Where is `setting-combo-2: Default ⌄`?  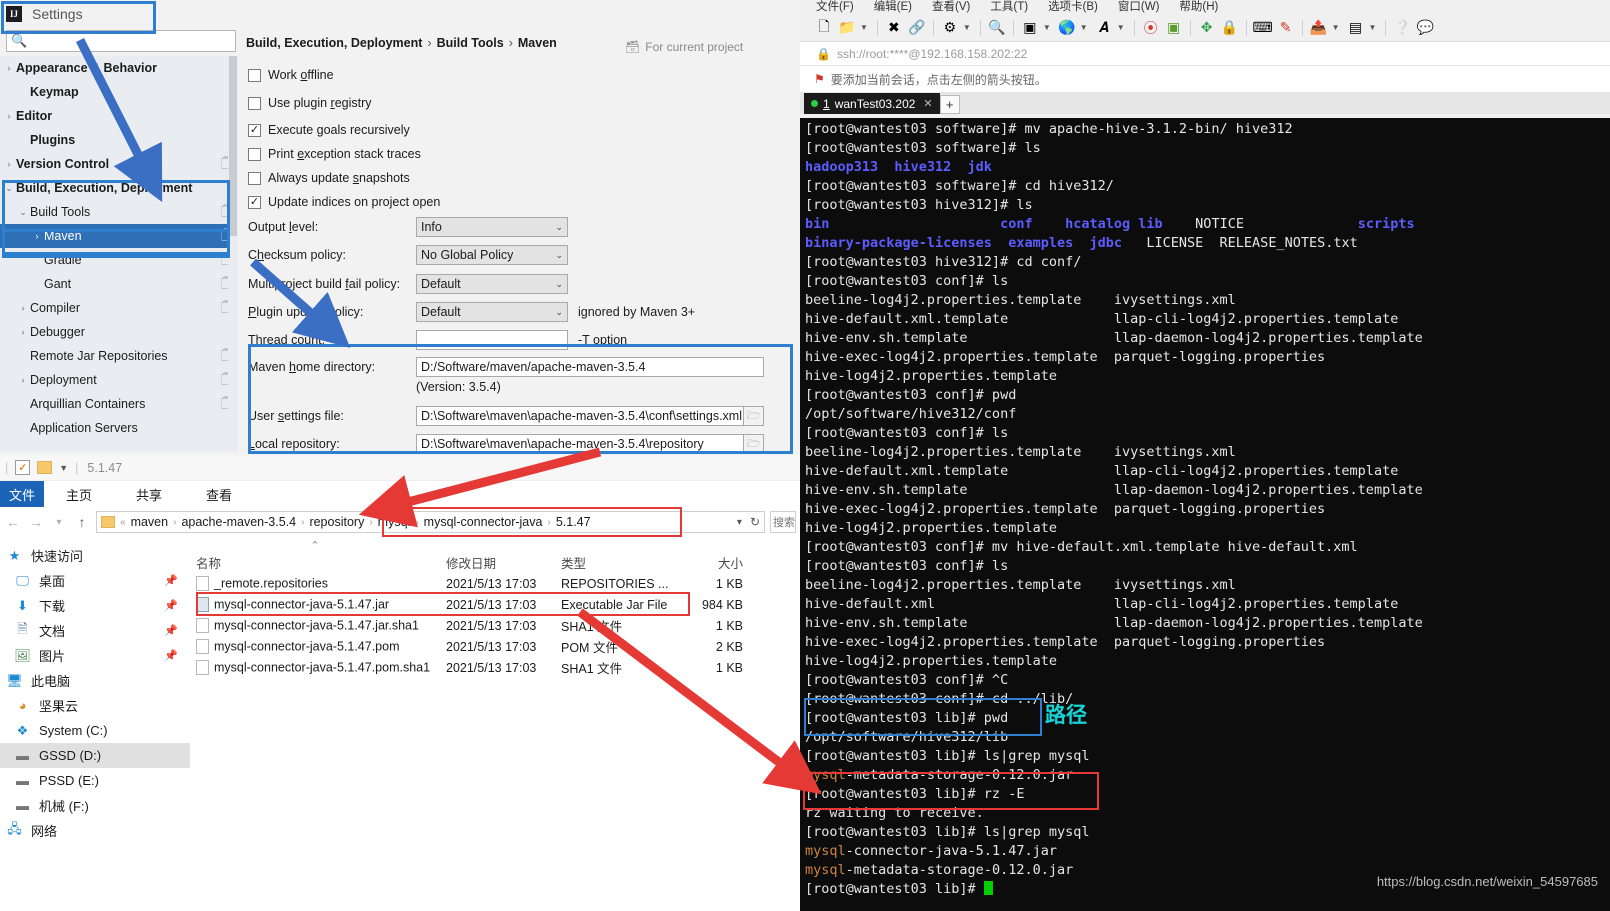 setting-combo-2: Default ⌄ is located at coordinates (492, 284).